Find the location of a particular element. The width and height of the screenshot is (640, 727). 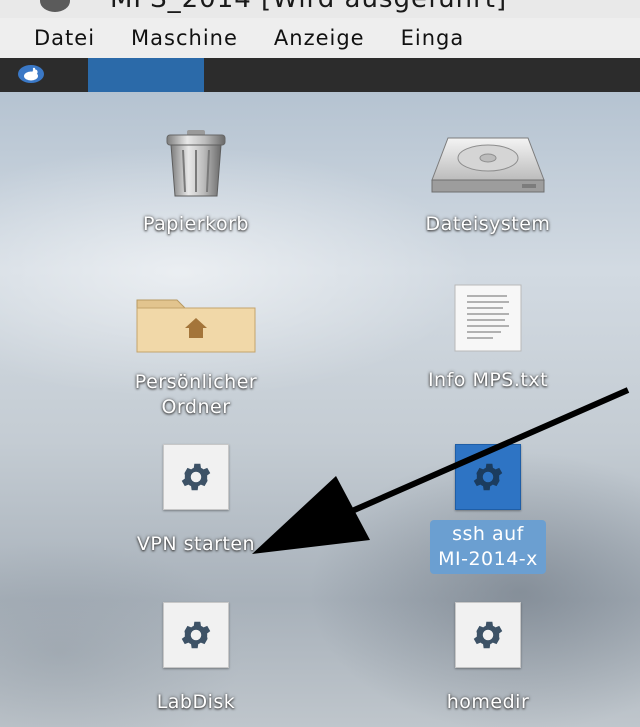

workspace-button-active is located at coordinates (146, 75).